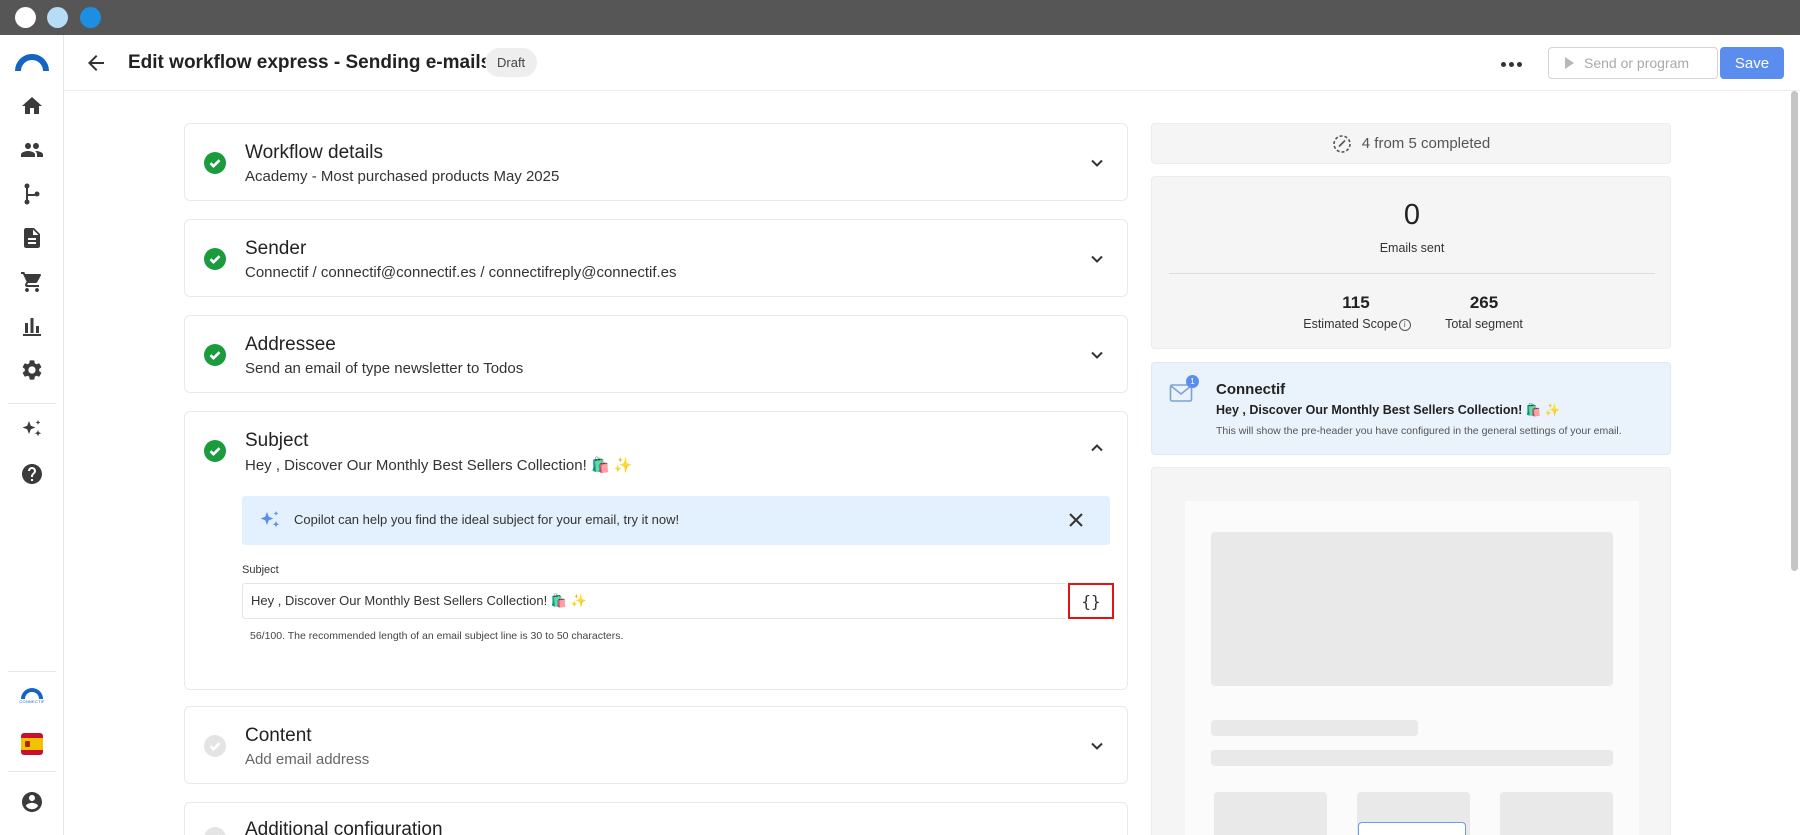  Describe the element at coordinates (32, 106) in the screenshot. I see `home-icon` at that location.